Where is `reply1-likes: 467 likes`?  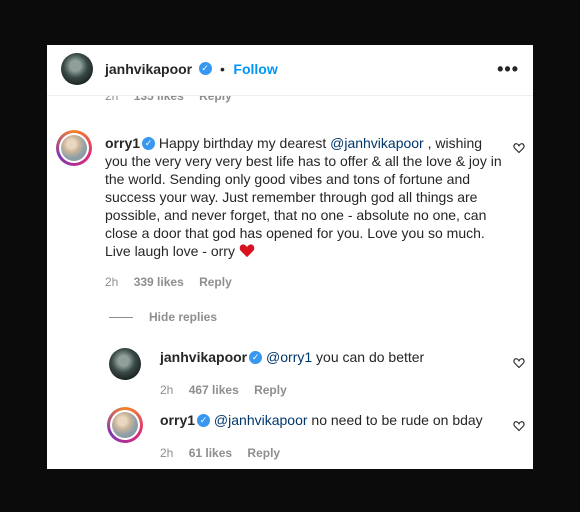
reply1-likes: 467 likes is located at coordinates (214, 390).